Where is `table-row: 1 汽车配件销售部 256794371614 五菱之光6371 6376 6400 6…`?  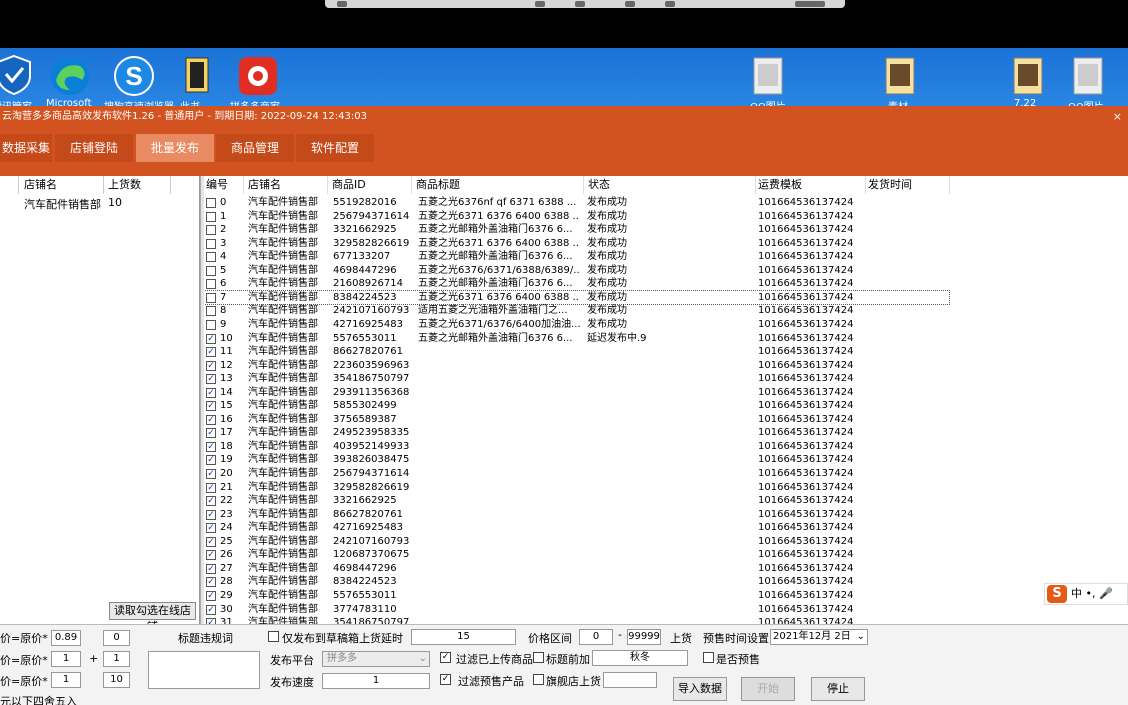
table-row: 1 汽车配件销售部 256794371614 五菱之光6371 6376 6400 6… is located at coordinates (666, 217).